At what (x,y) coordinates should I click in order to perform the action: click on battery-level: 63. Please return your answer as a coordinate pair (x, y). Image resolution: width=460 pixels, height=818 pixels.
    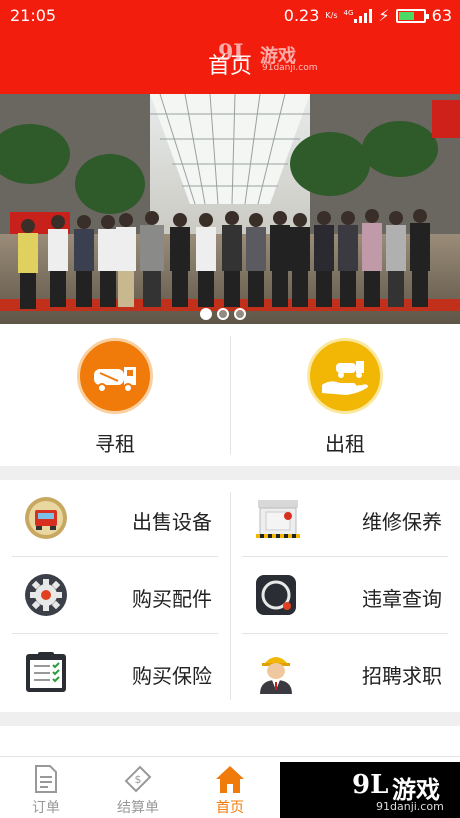
    Looking at the image, I should click on (441, 15).